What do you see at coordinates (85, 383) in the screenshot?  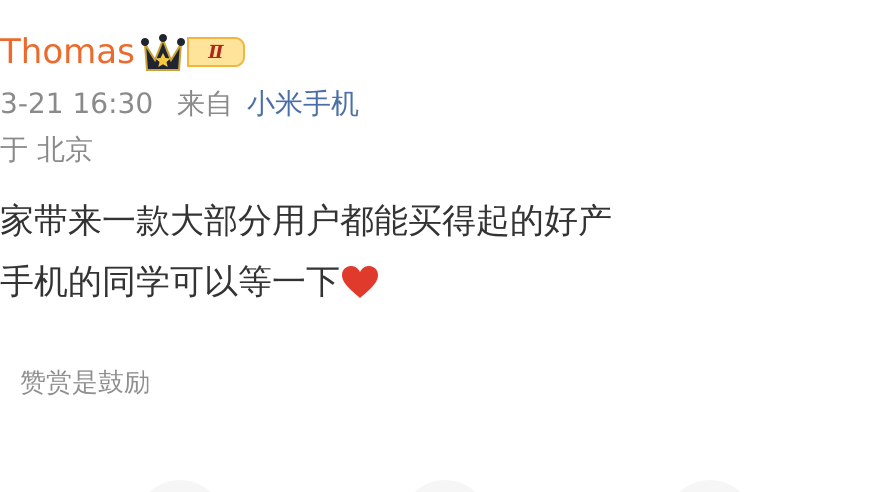 I see `reward-label: 赞赏是鼓励` at bounding box center [85, 383].